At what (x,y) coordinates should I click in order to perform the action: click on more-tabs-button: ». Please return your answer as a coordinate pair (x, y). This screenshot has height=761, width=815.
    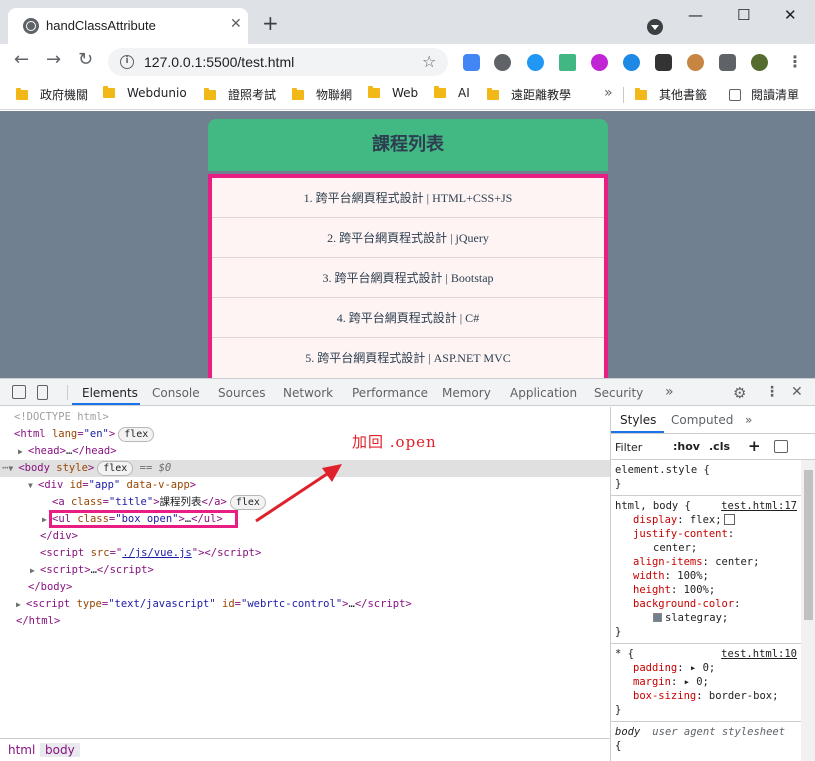
    Looking at the image, I should click on (669, 392).